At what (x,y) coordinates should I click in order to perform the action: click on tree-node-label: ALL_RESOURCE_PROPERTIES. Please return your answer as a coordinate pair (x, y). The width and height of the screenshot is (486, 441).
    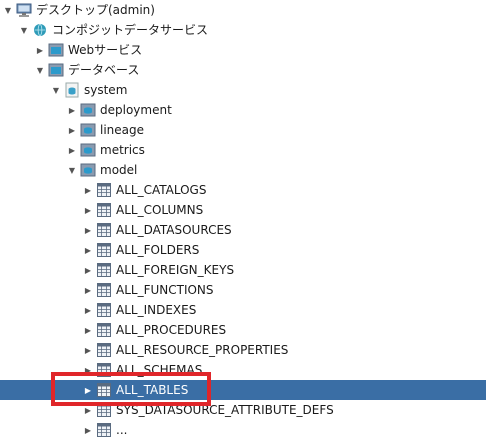
    Looking at the image, I should click on (202, 350).